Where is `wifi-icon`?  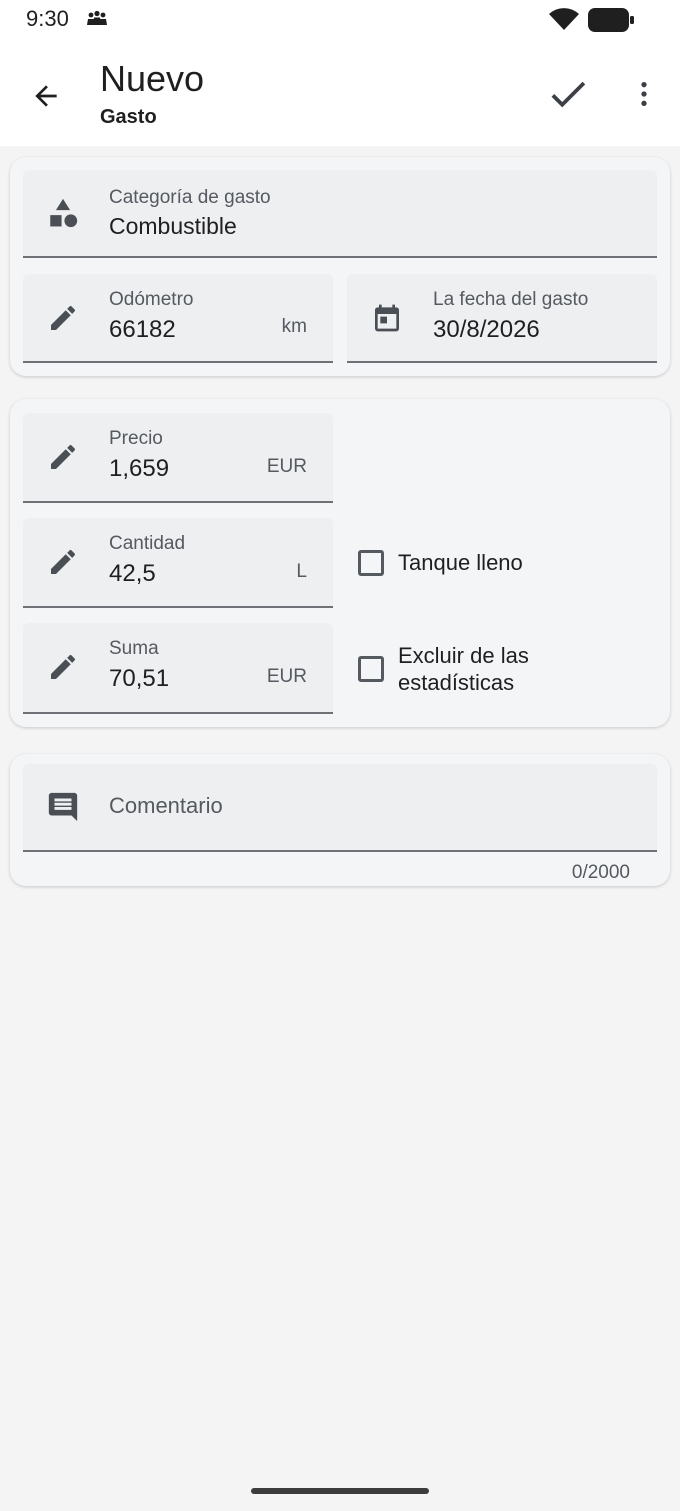 wifi-icon is located at coordinates (564, 21).